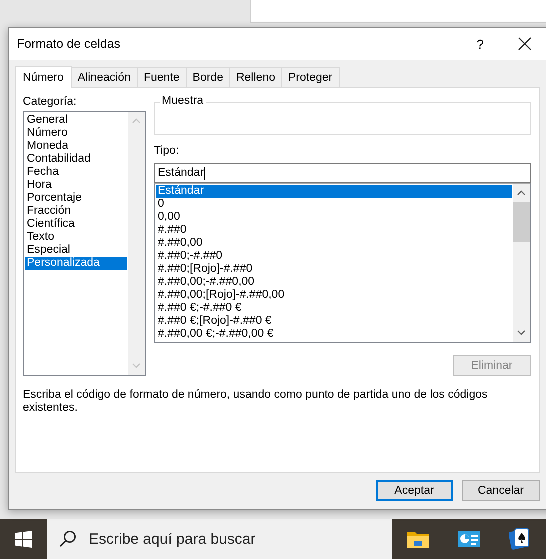  What do you see at coordinates (68, 539) in the screenshot?
I see `search-icon` at bounding box center [68, 539].